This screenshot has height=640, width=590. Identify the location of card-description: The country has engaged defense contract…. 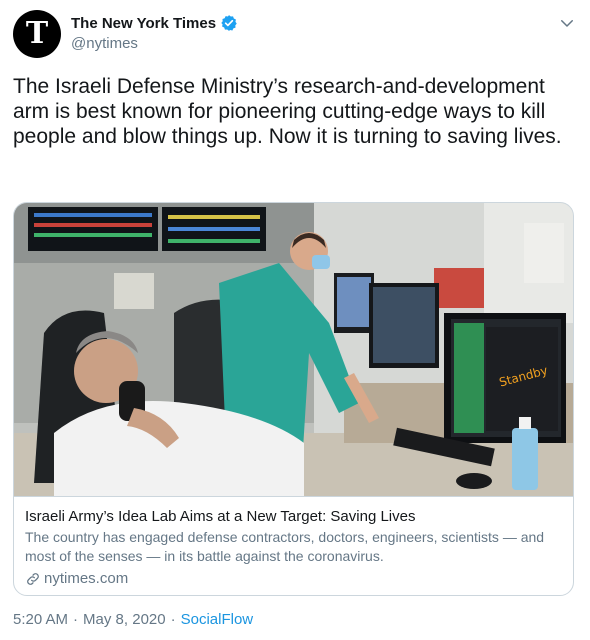
(285, 546).